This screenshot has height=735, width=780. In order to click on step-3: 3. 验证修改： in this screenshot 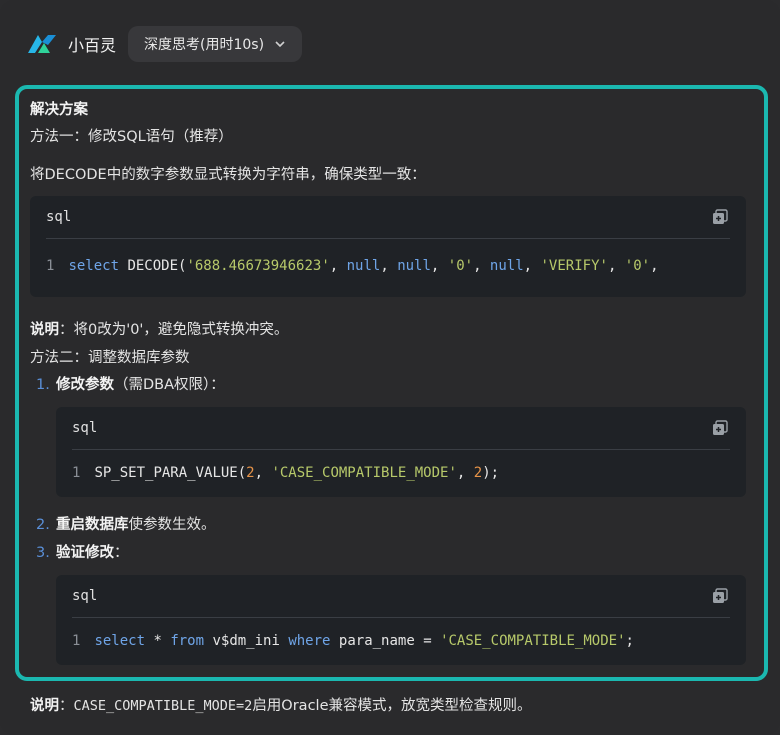, I will do `click(82, 551)`.